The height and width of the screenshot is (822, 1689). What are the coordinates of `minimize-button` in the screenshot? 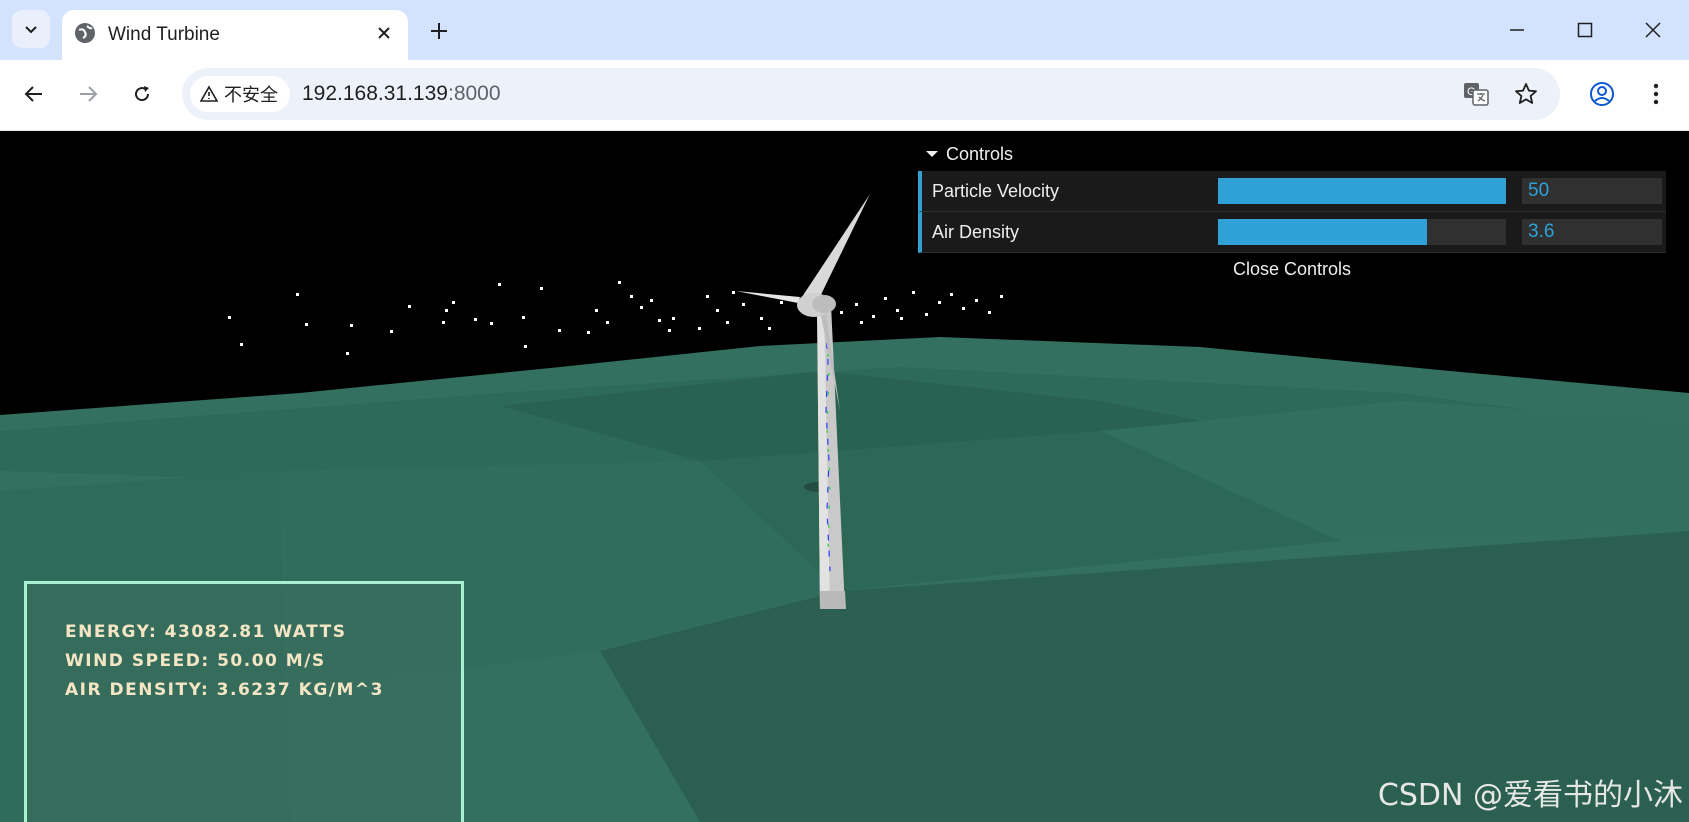 It's located at (1517, 30).